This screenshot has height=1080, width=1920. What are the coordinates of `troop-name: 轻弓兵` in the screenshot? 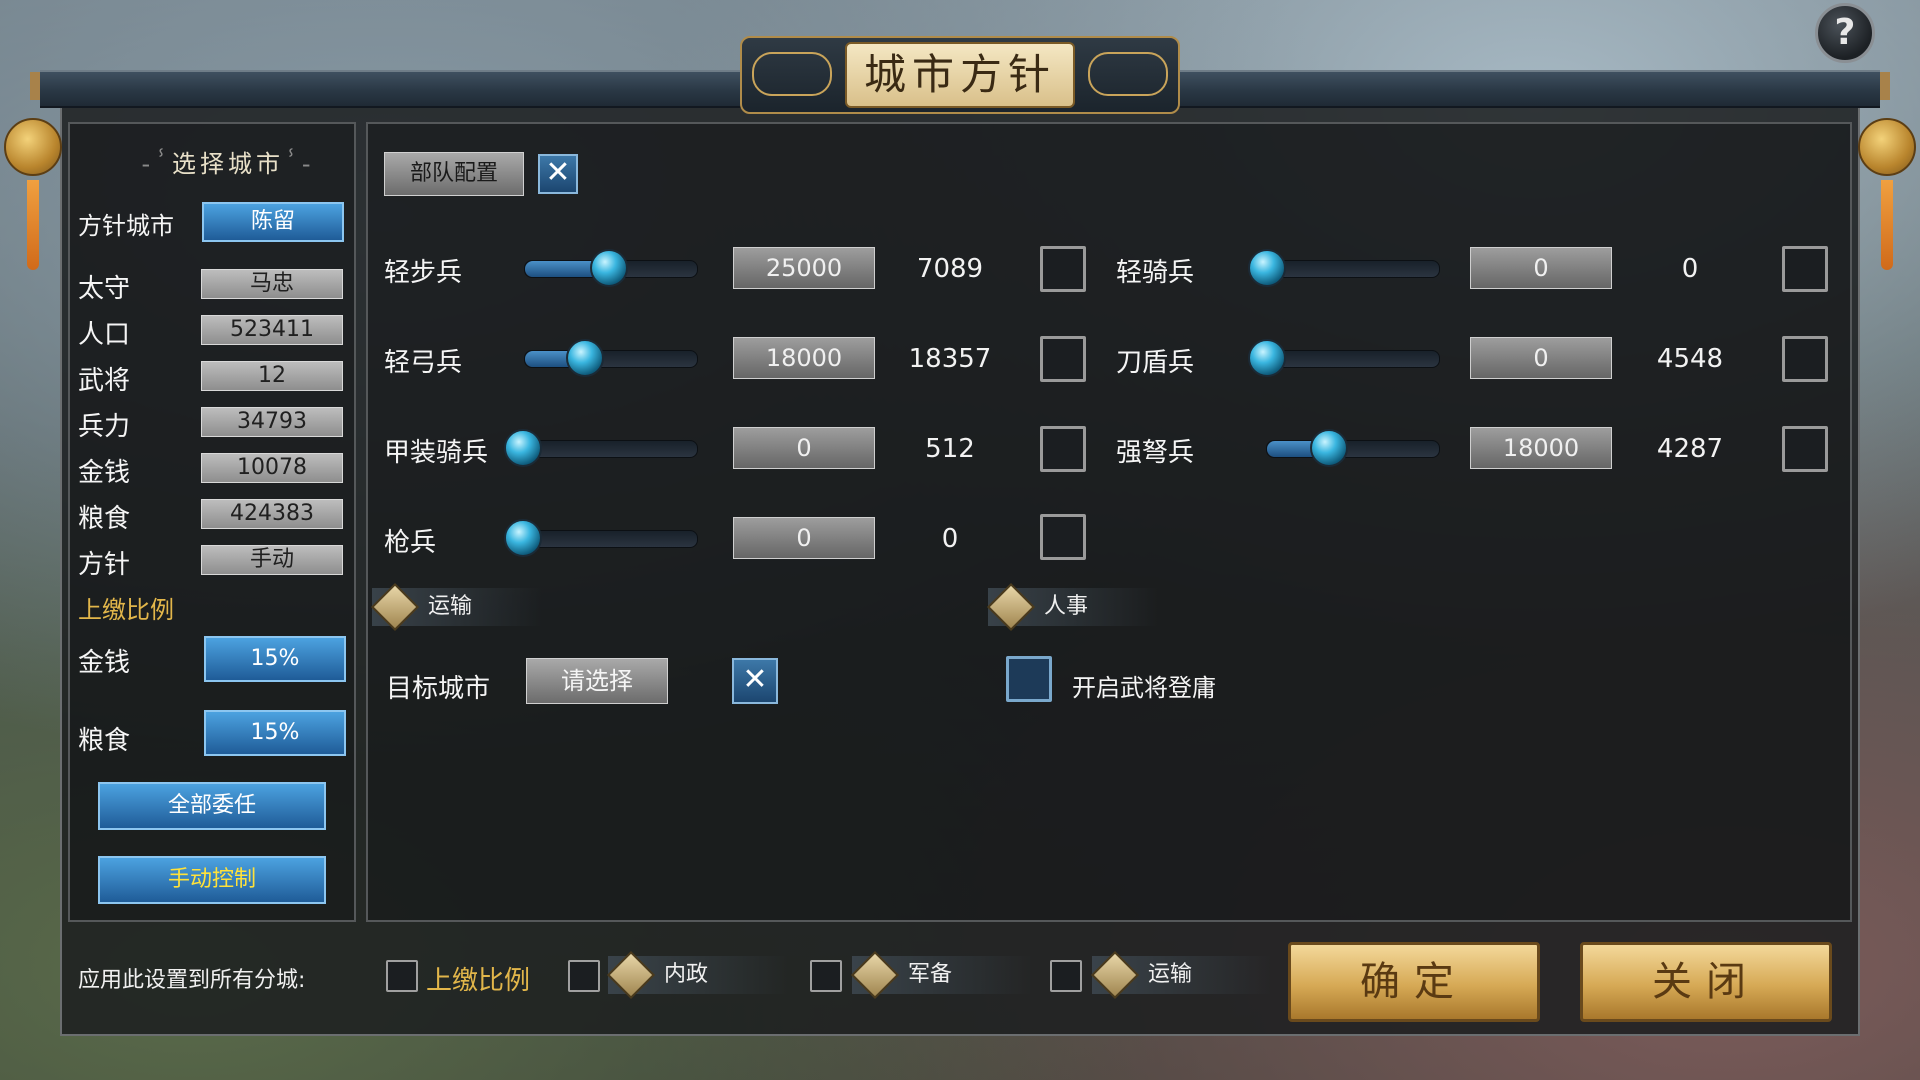 It's located at (423, 363).